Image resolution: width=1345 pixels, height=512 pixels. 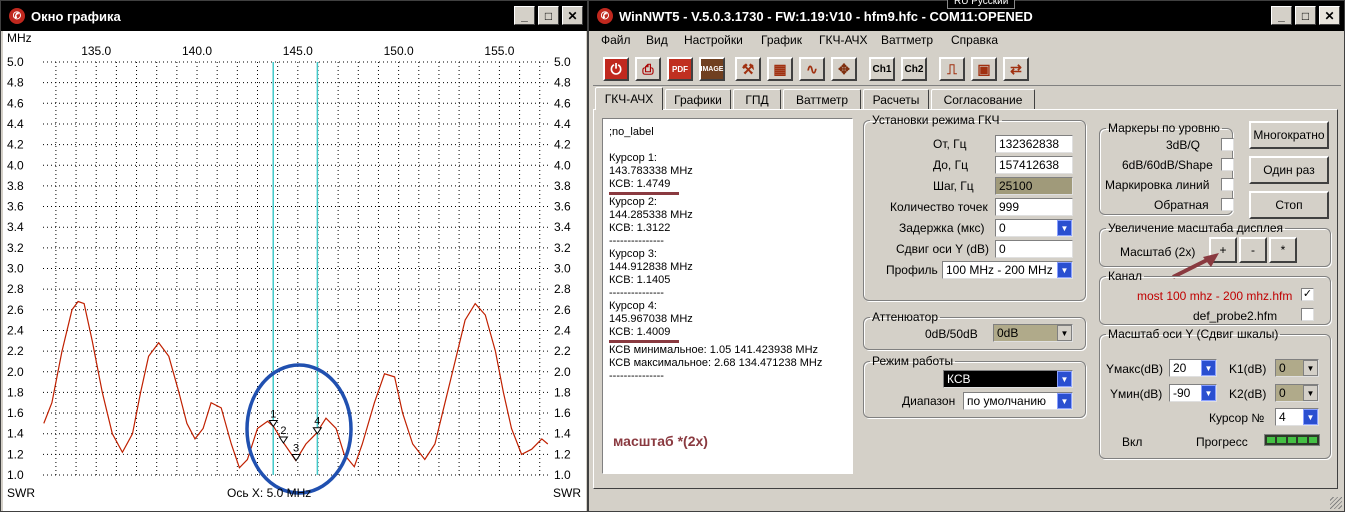 I want to click on profile-select: 100 MHz - 200 MHz ▼, so click(x=1007, y=270).